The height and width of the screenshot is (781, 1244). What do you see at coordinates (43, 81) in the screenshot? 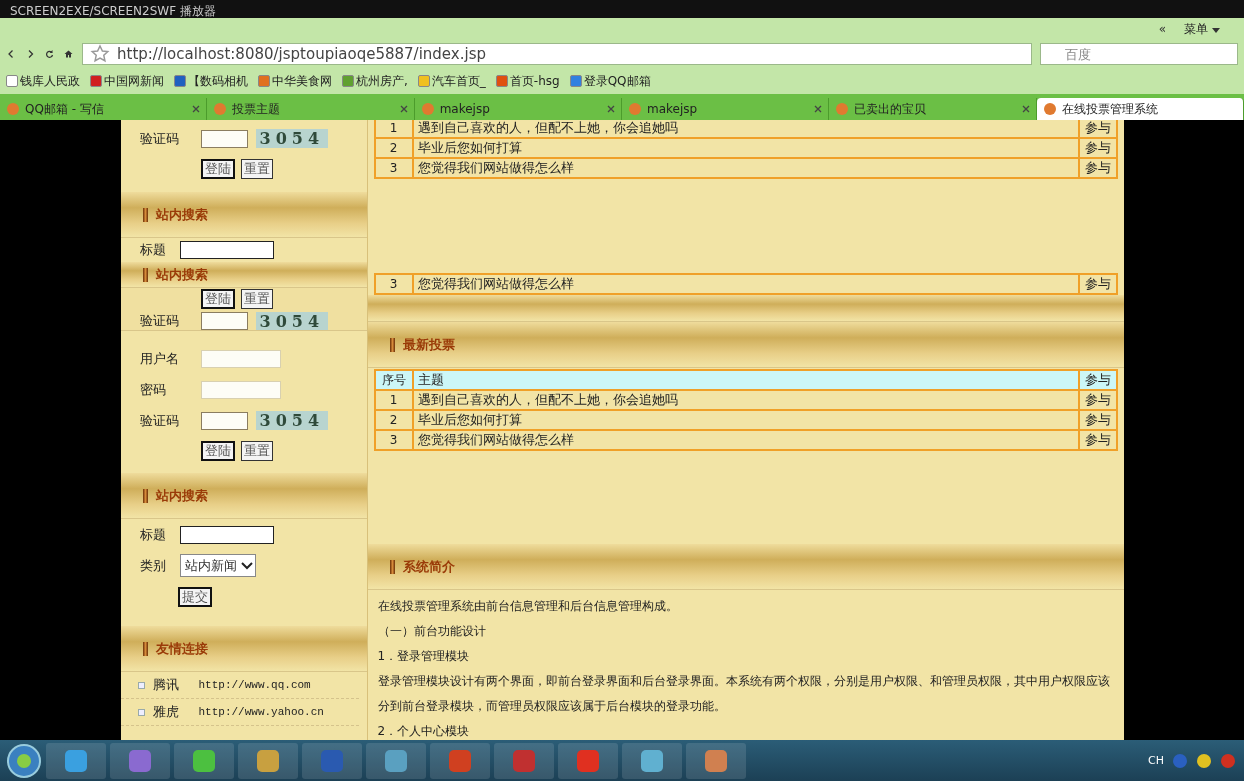
I see `bookmark: 钱库人民政` at bounding box center [43, 81].